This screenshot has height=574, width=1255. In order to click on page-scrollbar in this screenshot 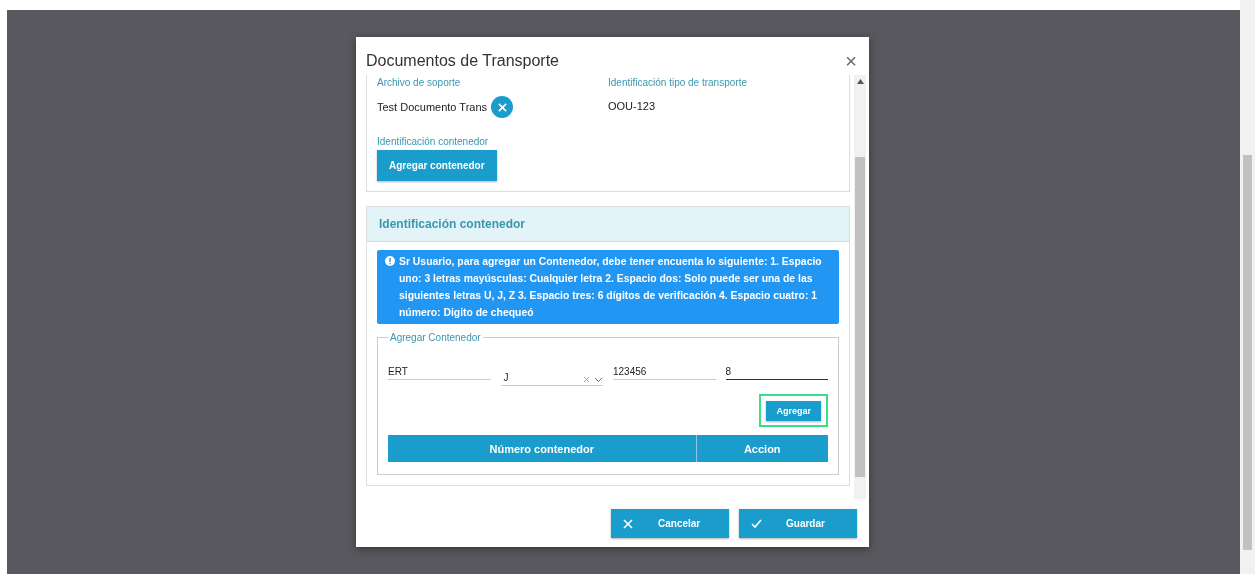, I will do `click(1247, 287)`.